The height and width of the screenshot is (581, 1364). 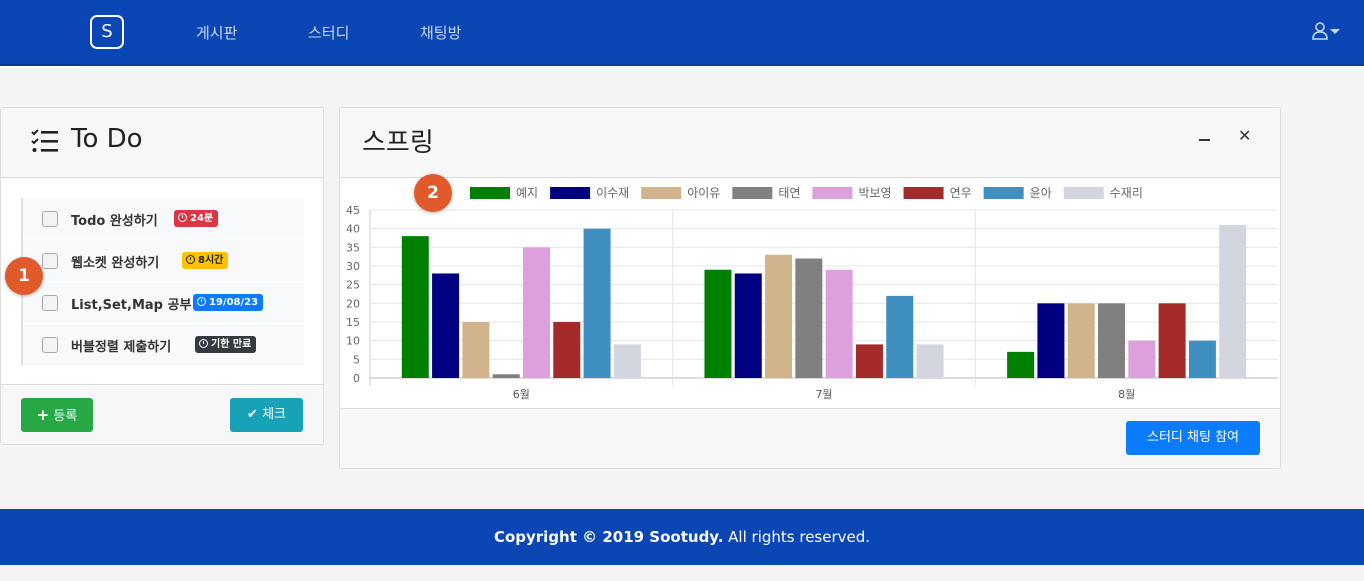 I want to click on chart-card-footer: 스터디 채팅 참여, so click(x=810, y=438).